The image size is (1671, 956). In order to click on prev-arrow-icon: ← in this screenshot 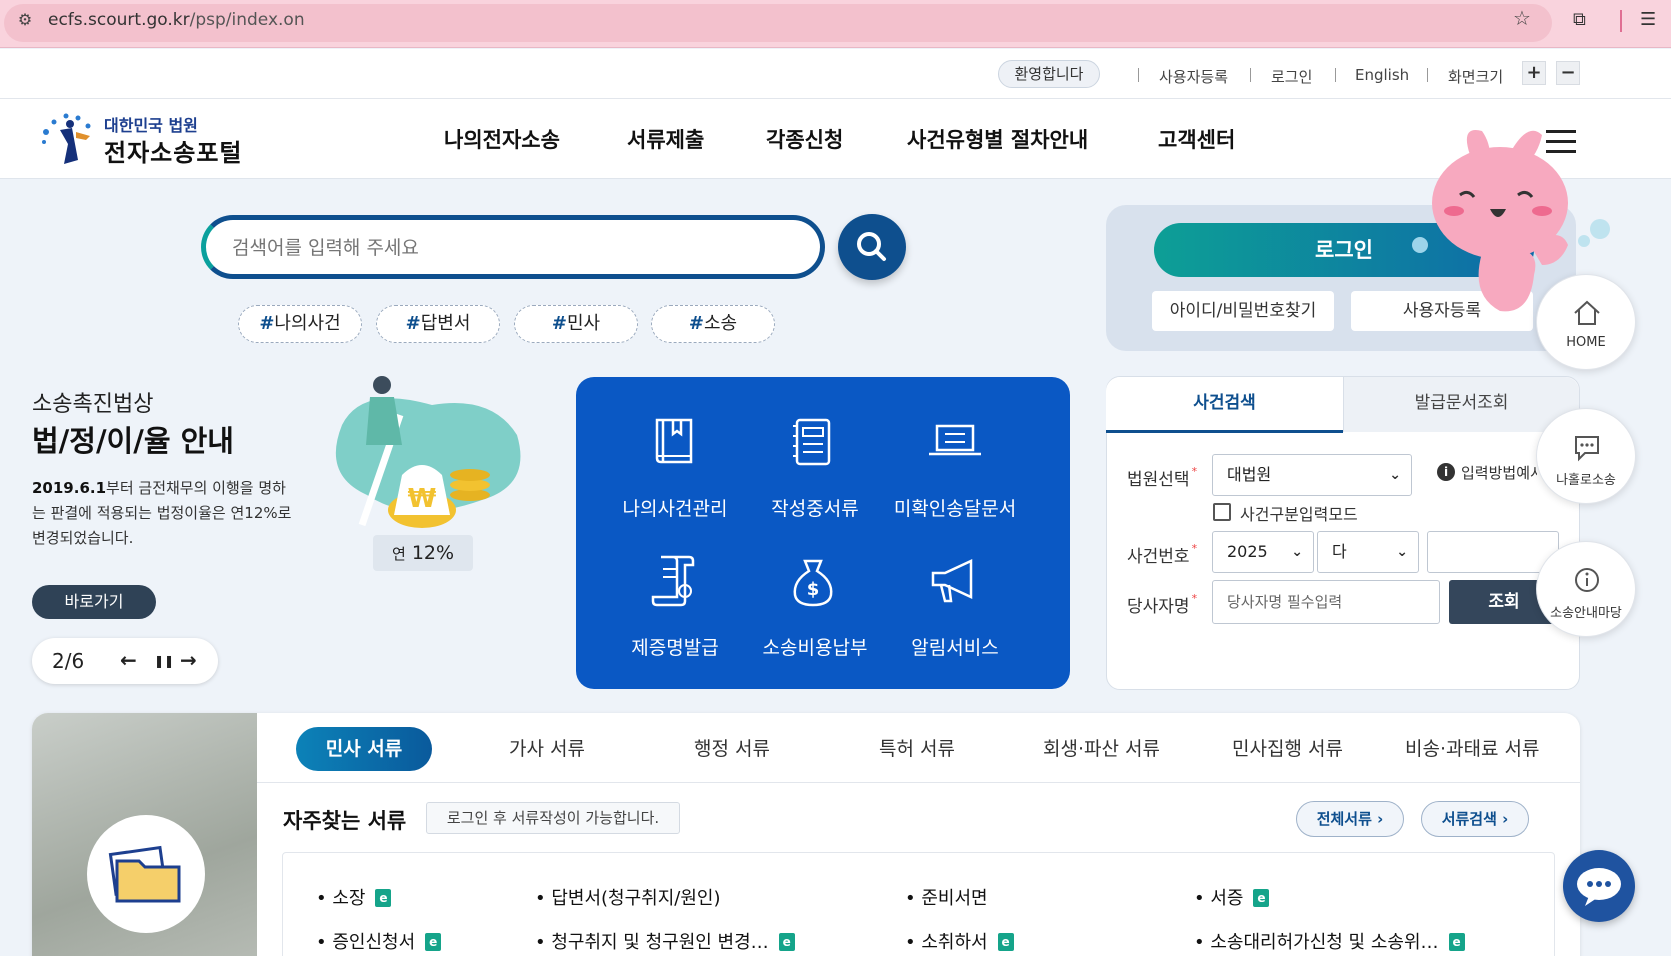, I will do `click(128, 660)`.